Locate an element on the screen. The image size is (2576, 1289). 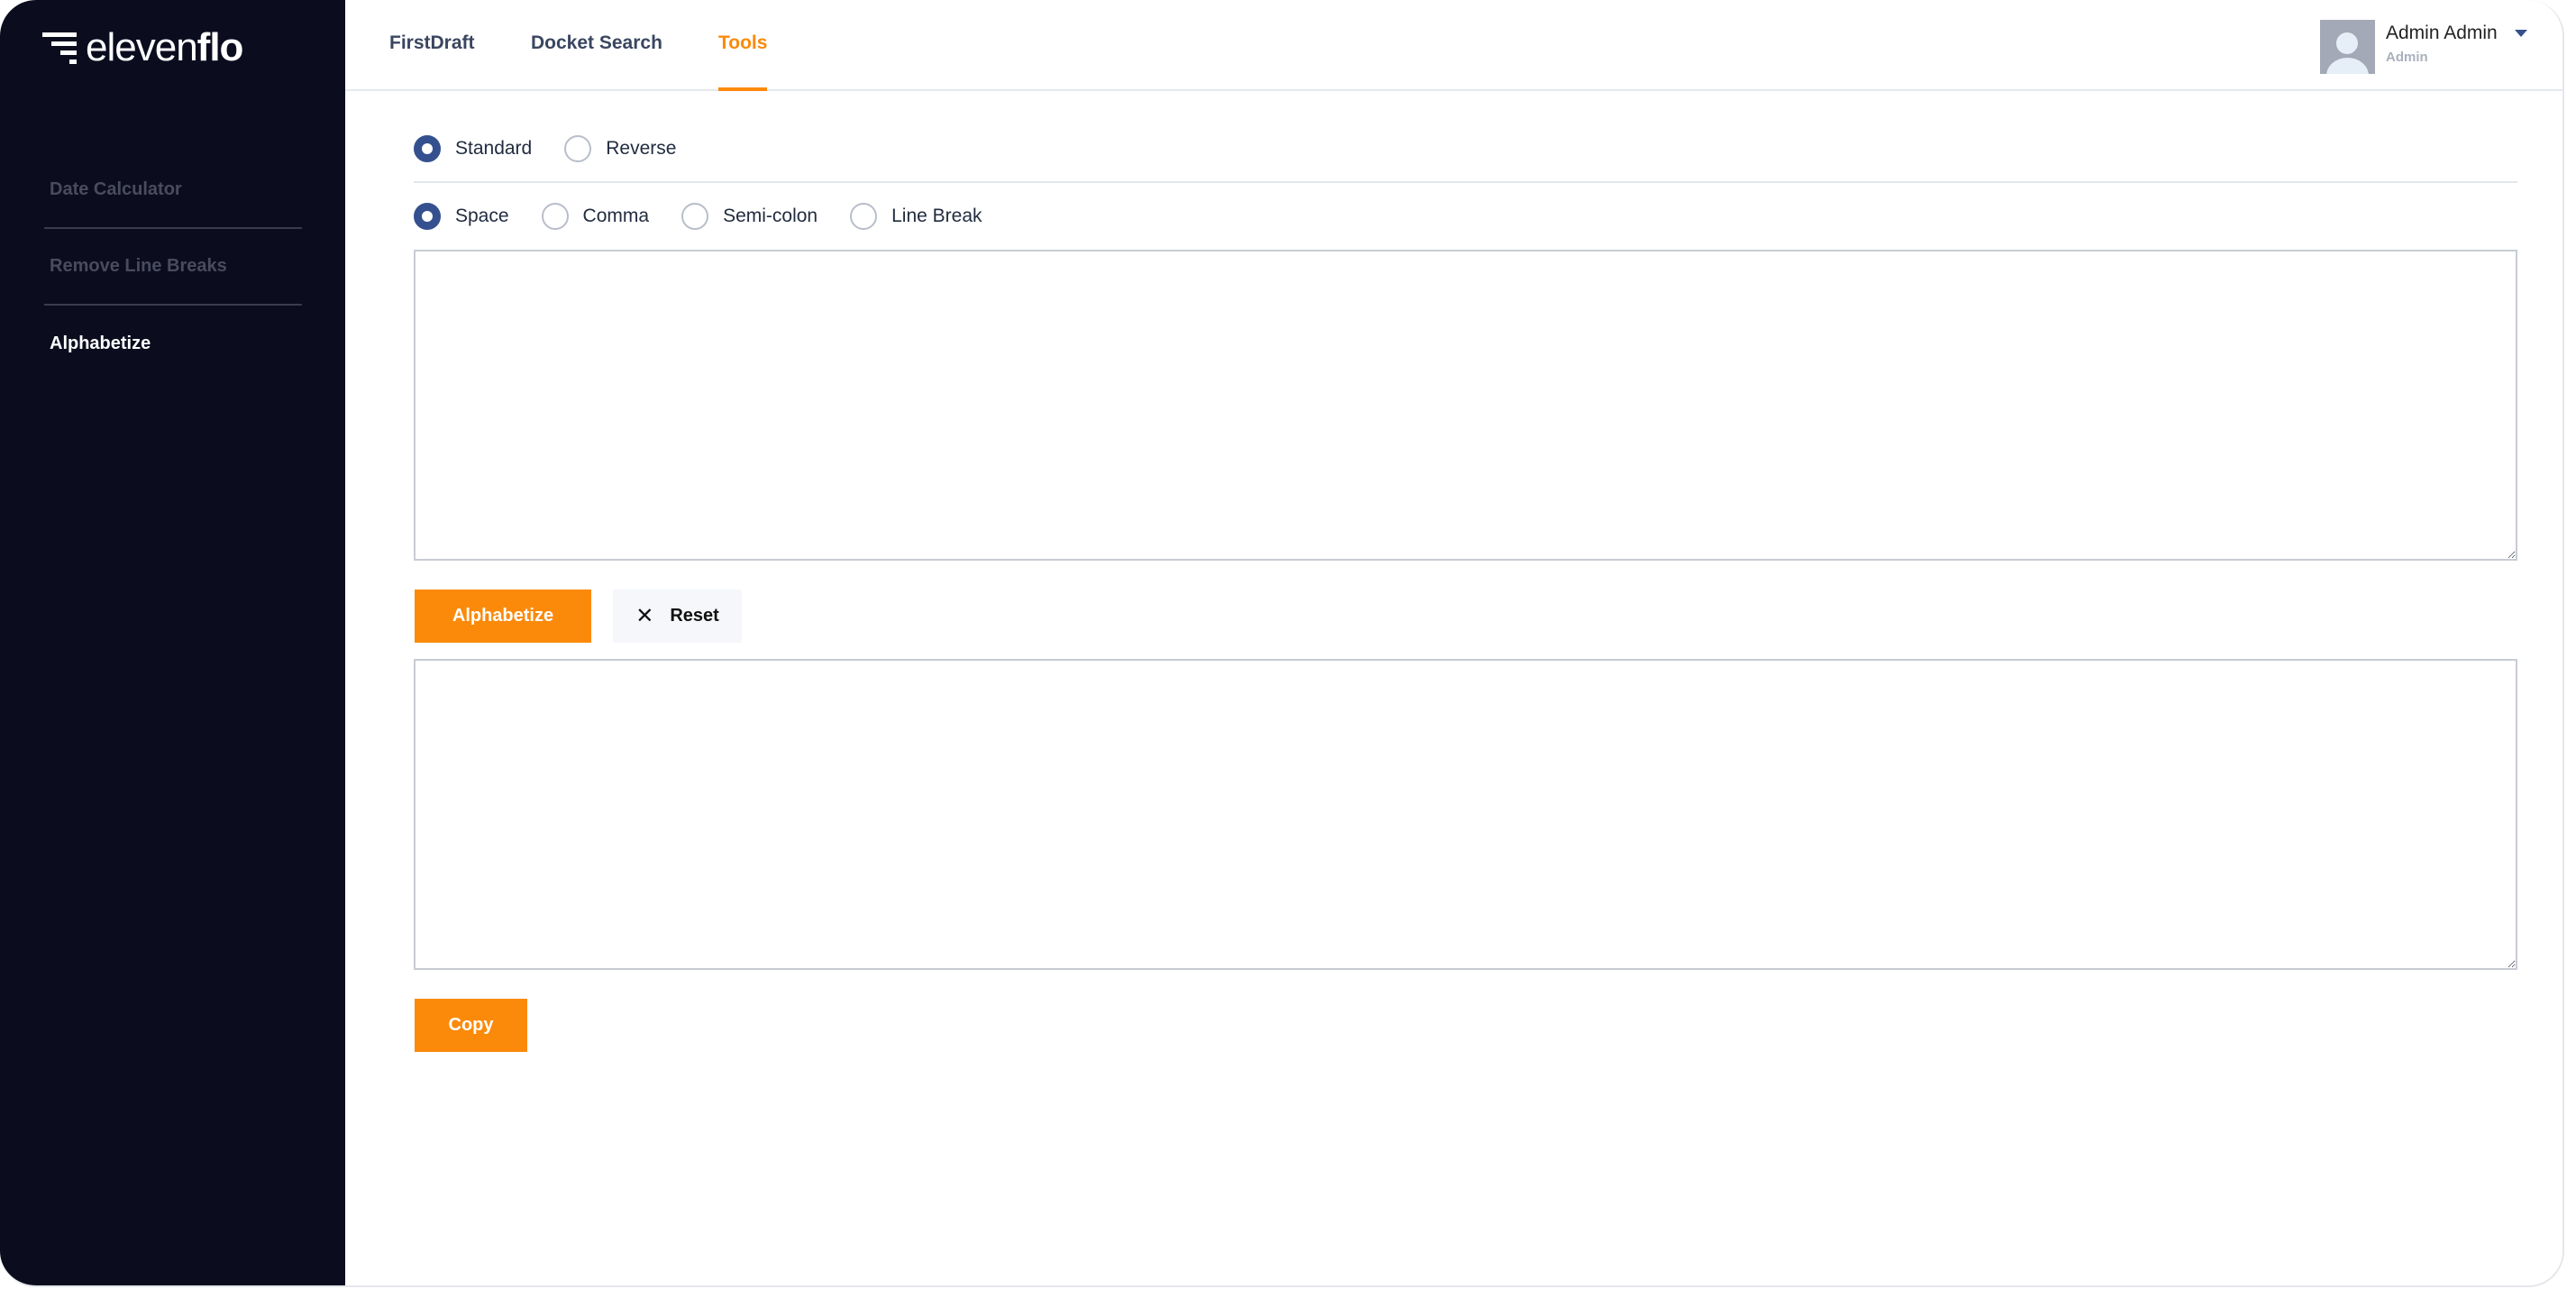
copy-button: Copy is located at coordinates (471, 1025).